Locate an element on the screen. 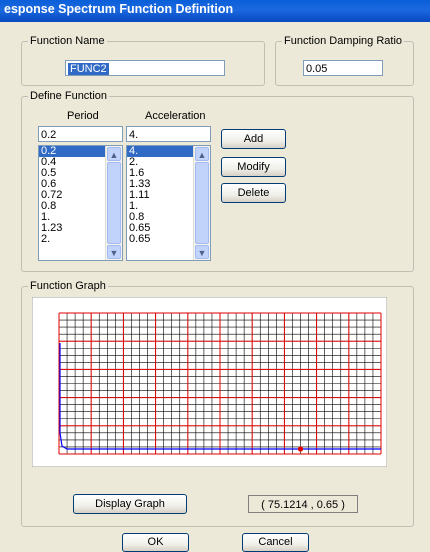 The image size is (430, 552). period-input: 0.2 is located at coordinates (80, 134).